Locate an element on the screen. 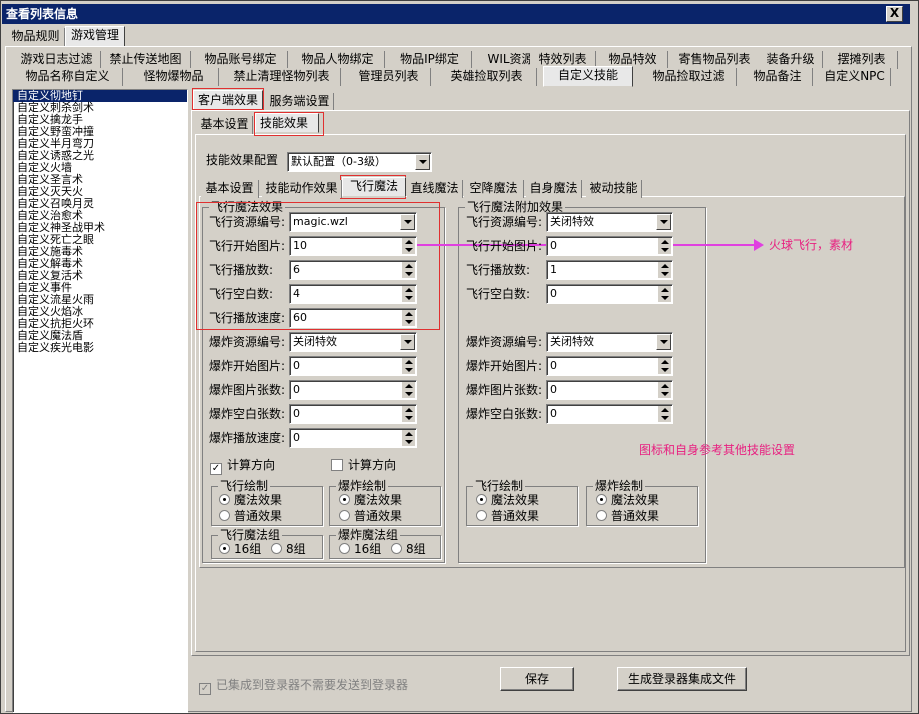  tab-game-manage: 游戏管理 is located at coordinates (95, 36).